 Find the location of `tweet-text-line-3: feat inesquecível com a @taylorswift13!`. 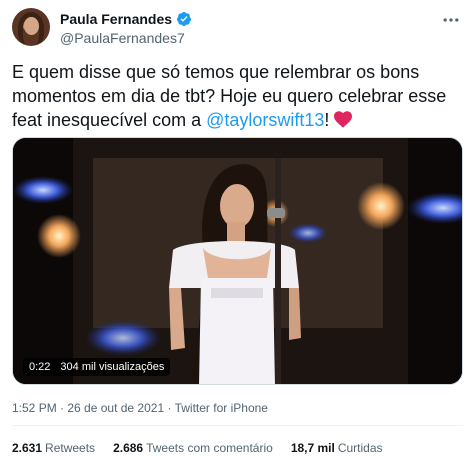

tweet-text-line-3: feat inesquecível com a @taylorswift13! is located at coordinates (238, 120).